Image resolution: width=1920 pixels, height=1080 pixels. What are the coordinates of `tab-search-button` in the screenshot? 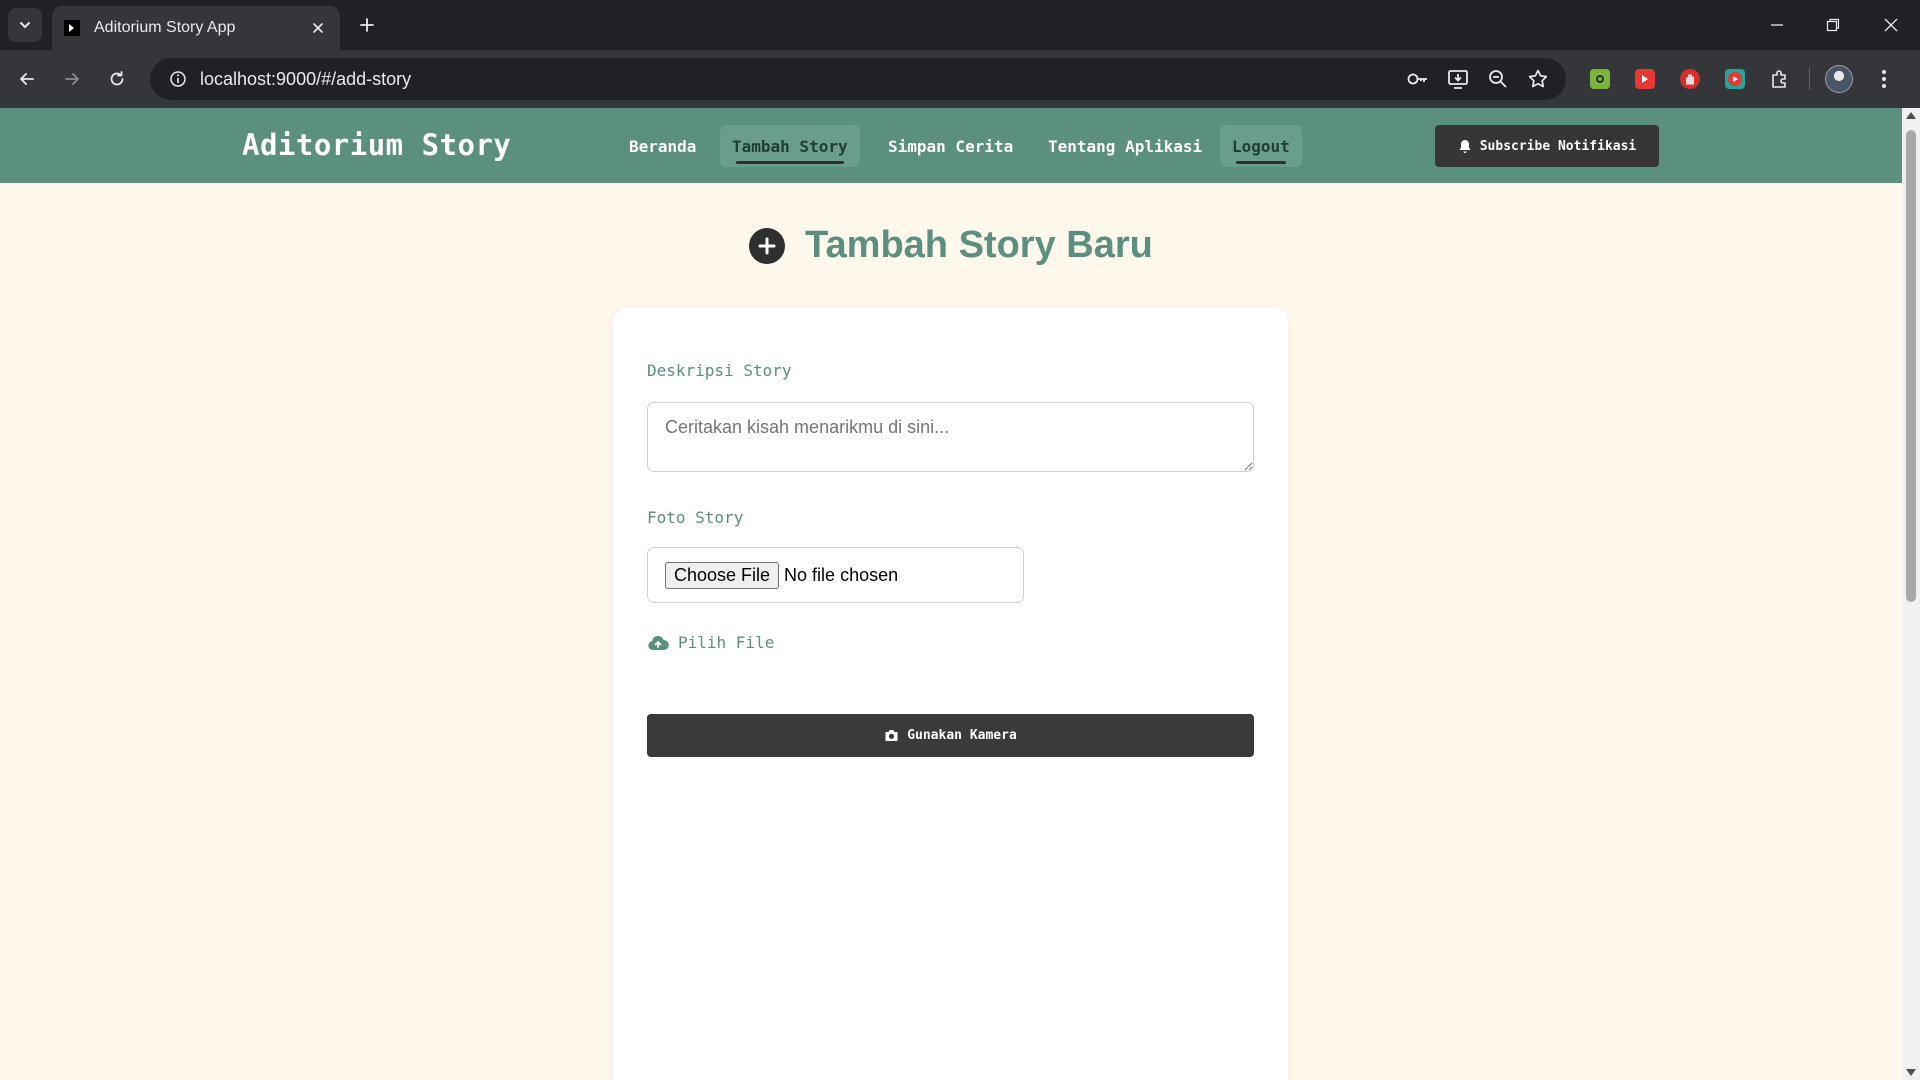 It's located at (25, 25).